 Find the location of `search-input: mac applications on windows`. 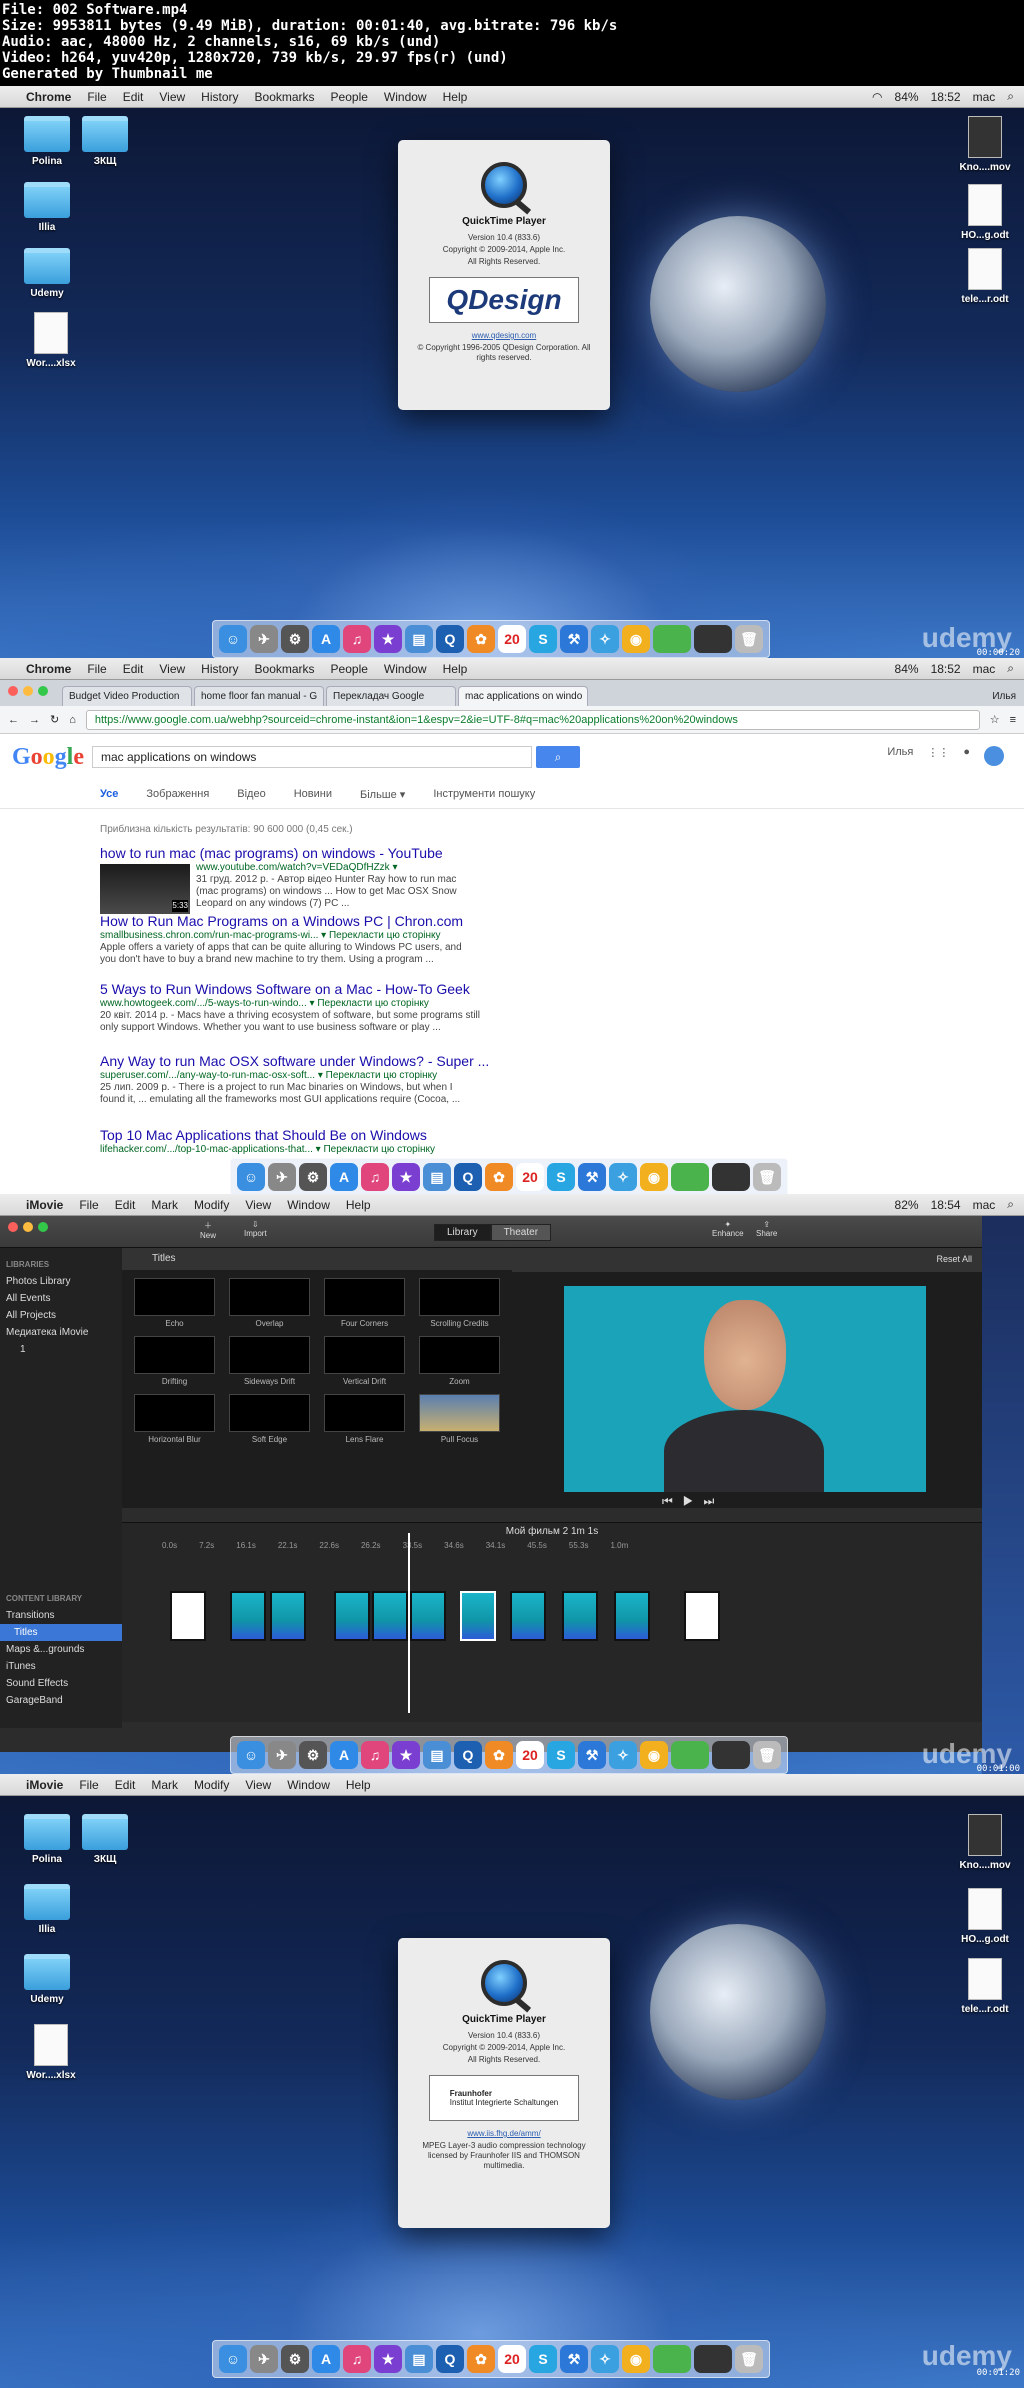

search-input: mac applications on windows is located at coordinates (312, 757).